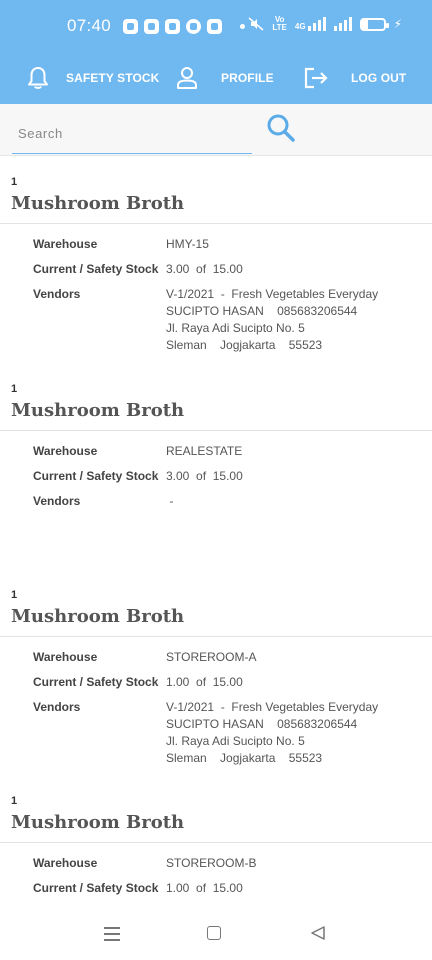 This screenshot has height=960, width=432. I want to click on charging-icon: ⚡, so click(397, 24).